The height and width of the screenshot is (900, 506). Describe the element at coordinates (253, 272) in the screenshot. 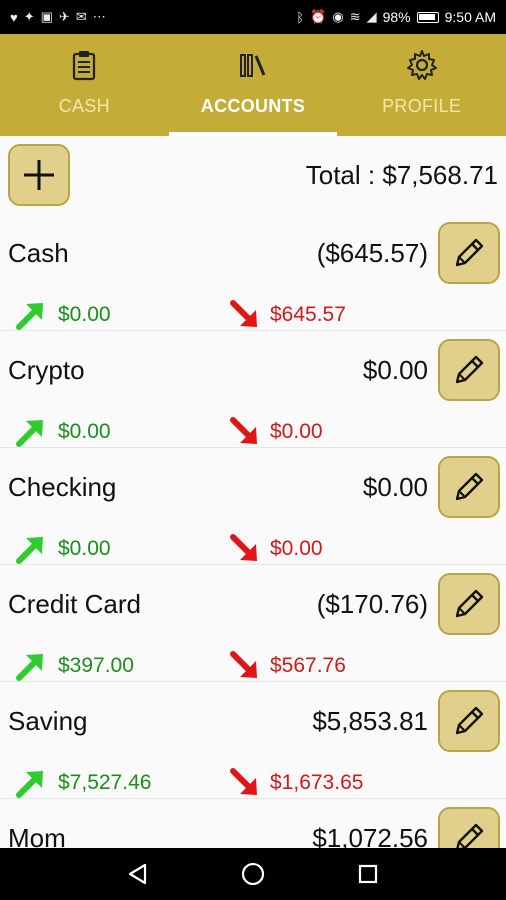

I see `account-row: Cash ($645.57) $0.00 $645.57` at that location.